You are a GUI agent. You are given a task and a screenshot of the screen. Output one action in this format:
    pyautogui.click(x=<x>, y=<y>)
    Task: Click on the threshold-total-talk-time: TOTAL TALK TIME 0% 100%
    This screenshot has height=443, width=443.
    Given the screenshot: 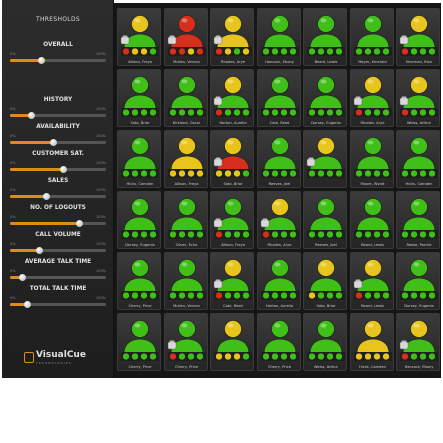 What is the action you would take?
    pyautogui.click(x=58, y=297)
    